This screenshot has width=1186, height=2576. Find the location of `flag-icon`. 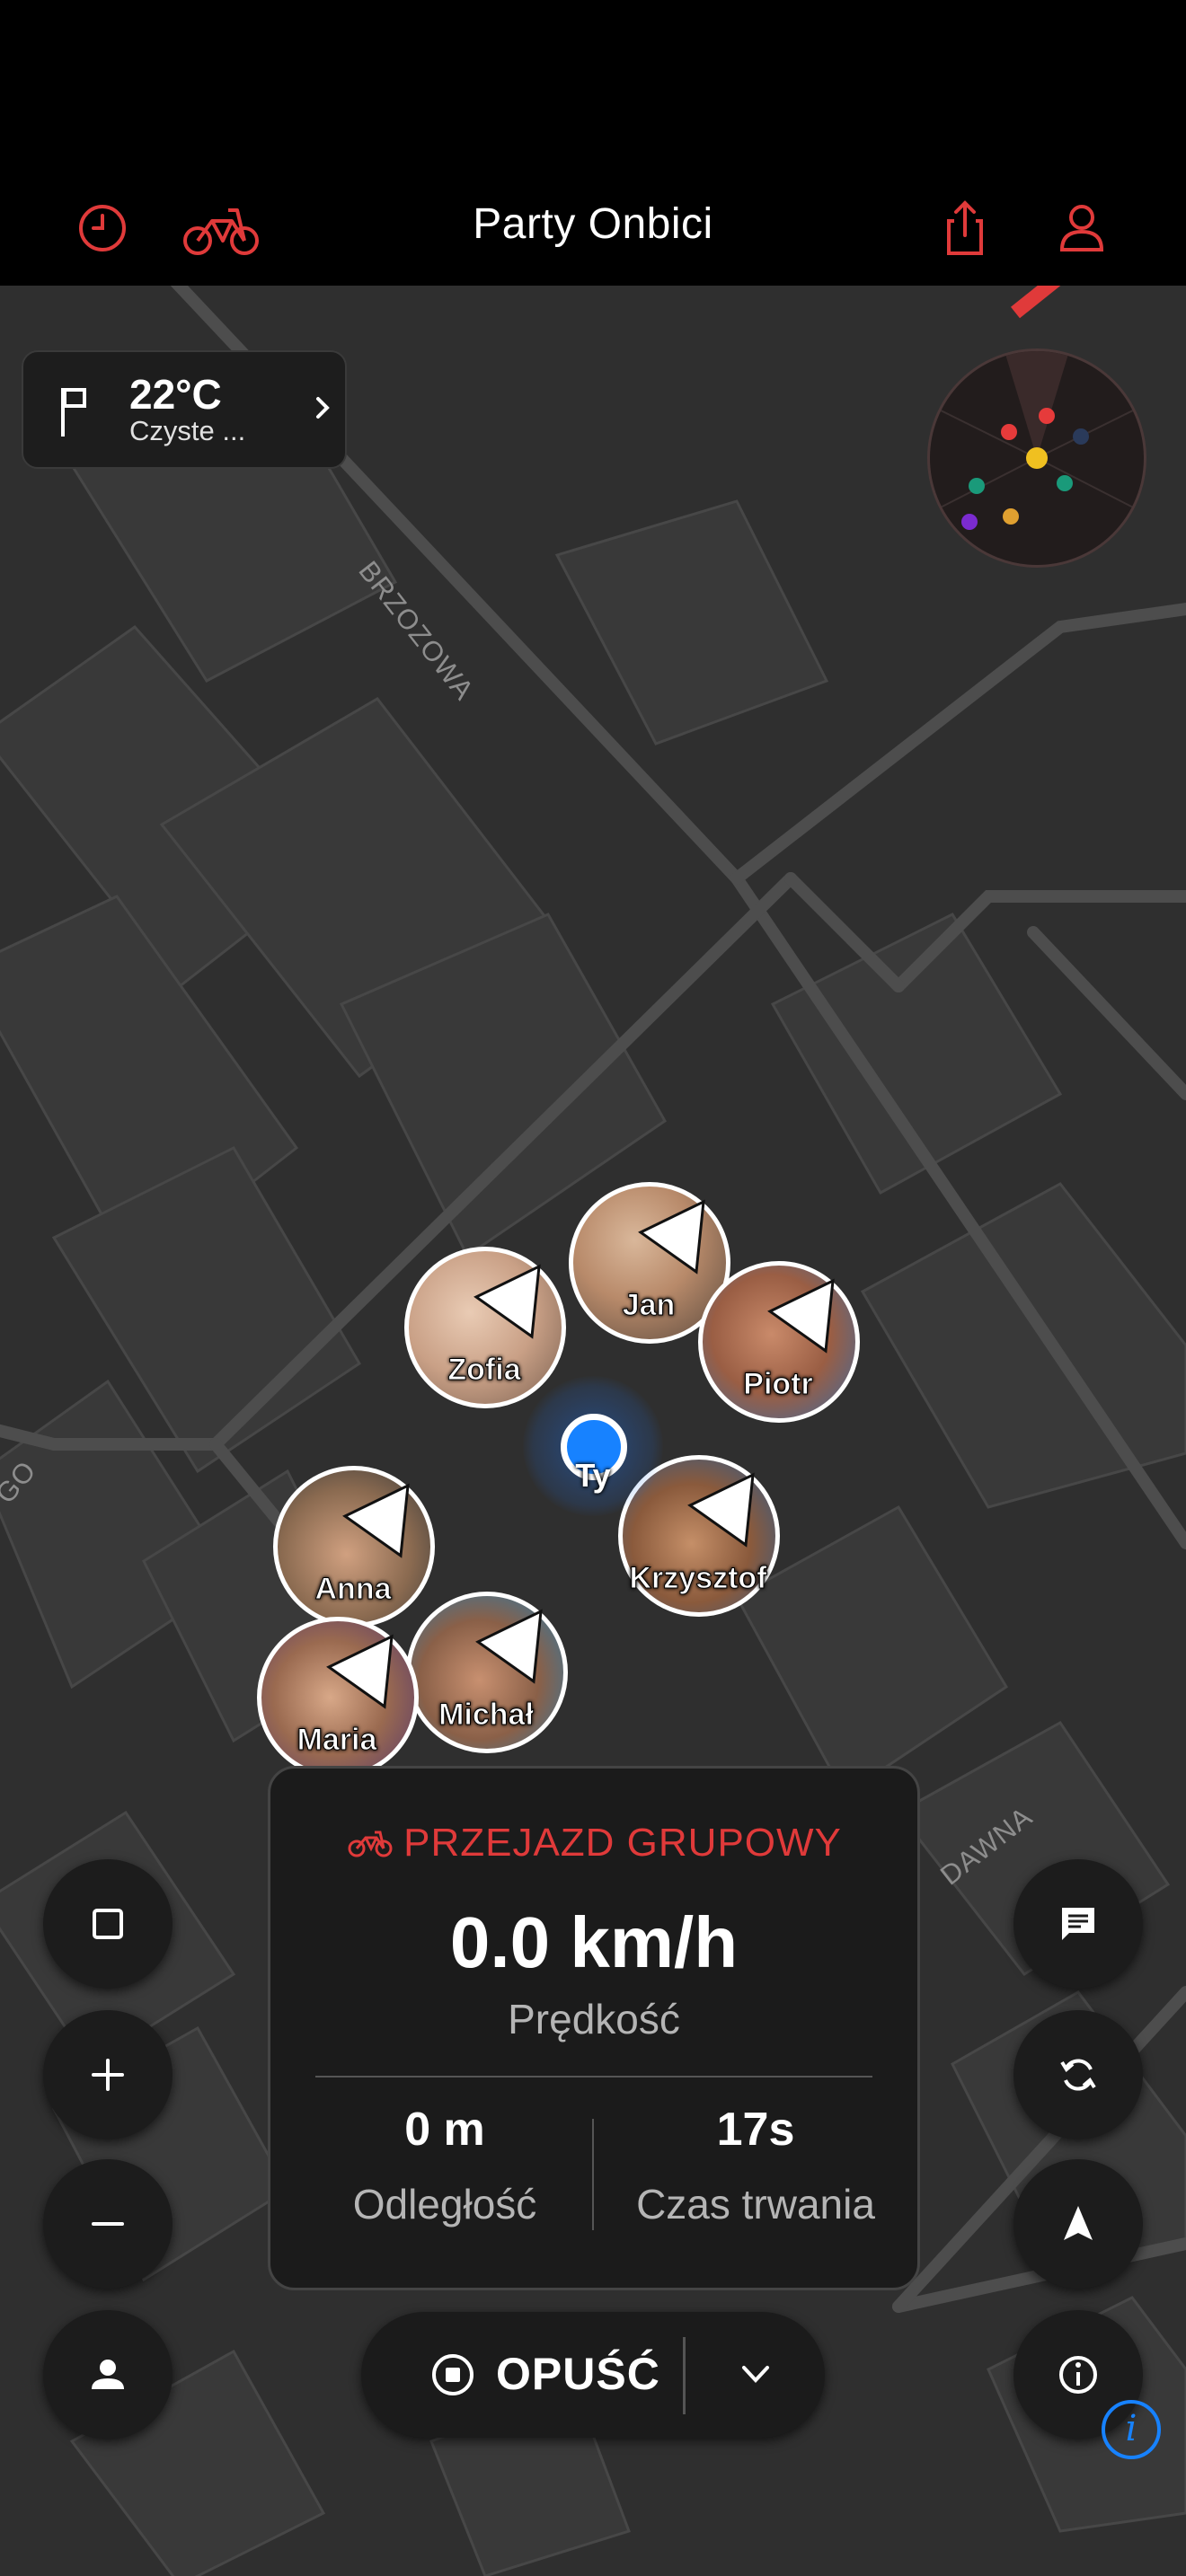

flag-icon is located at coordinates (73, 412).